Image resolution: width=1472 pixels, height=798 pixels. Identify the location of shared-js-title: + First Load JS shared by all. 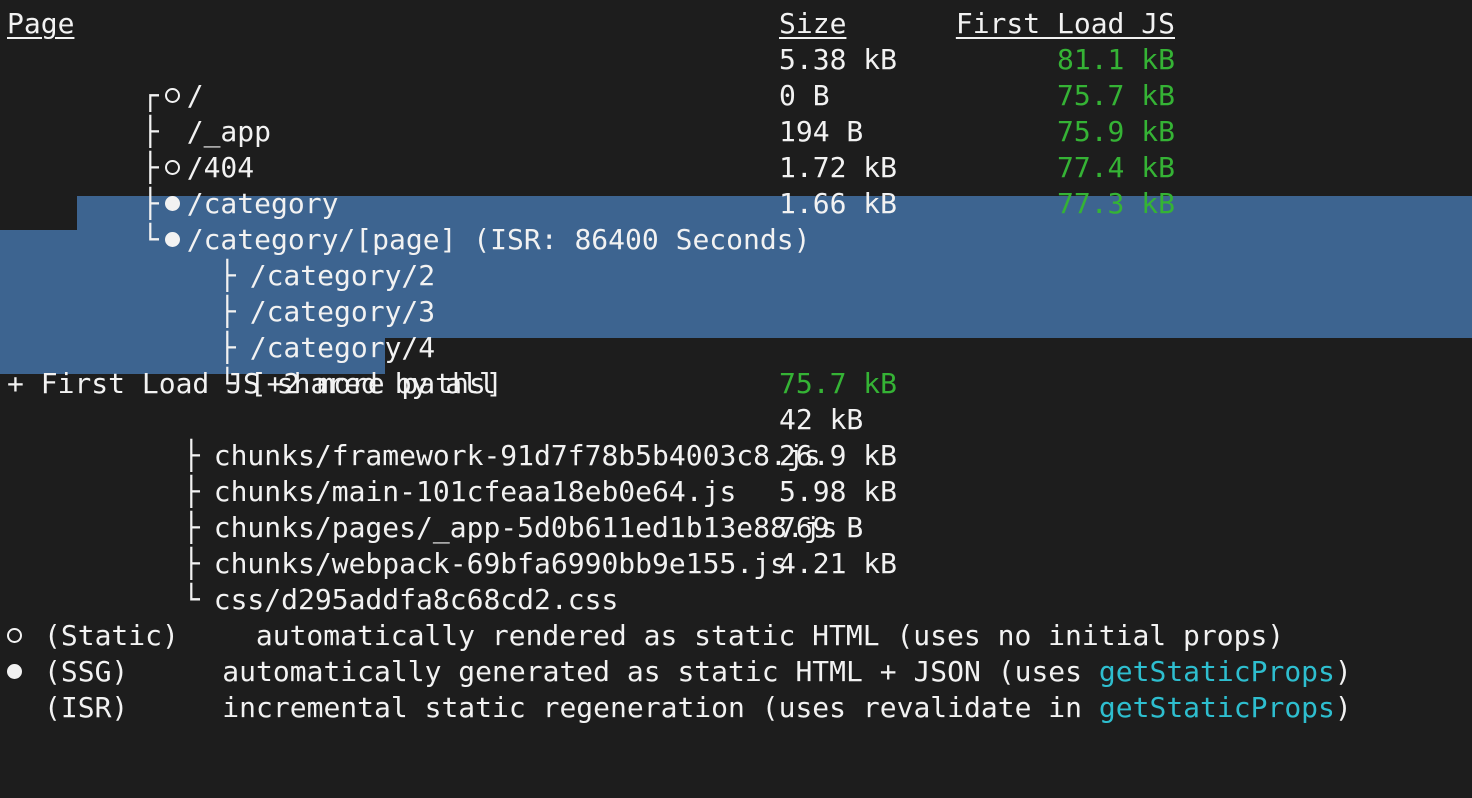
(251, 383).